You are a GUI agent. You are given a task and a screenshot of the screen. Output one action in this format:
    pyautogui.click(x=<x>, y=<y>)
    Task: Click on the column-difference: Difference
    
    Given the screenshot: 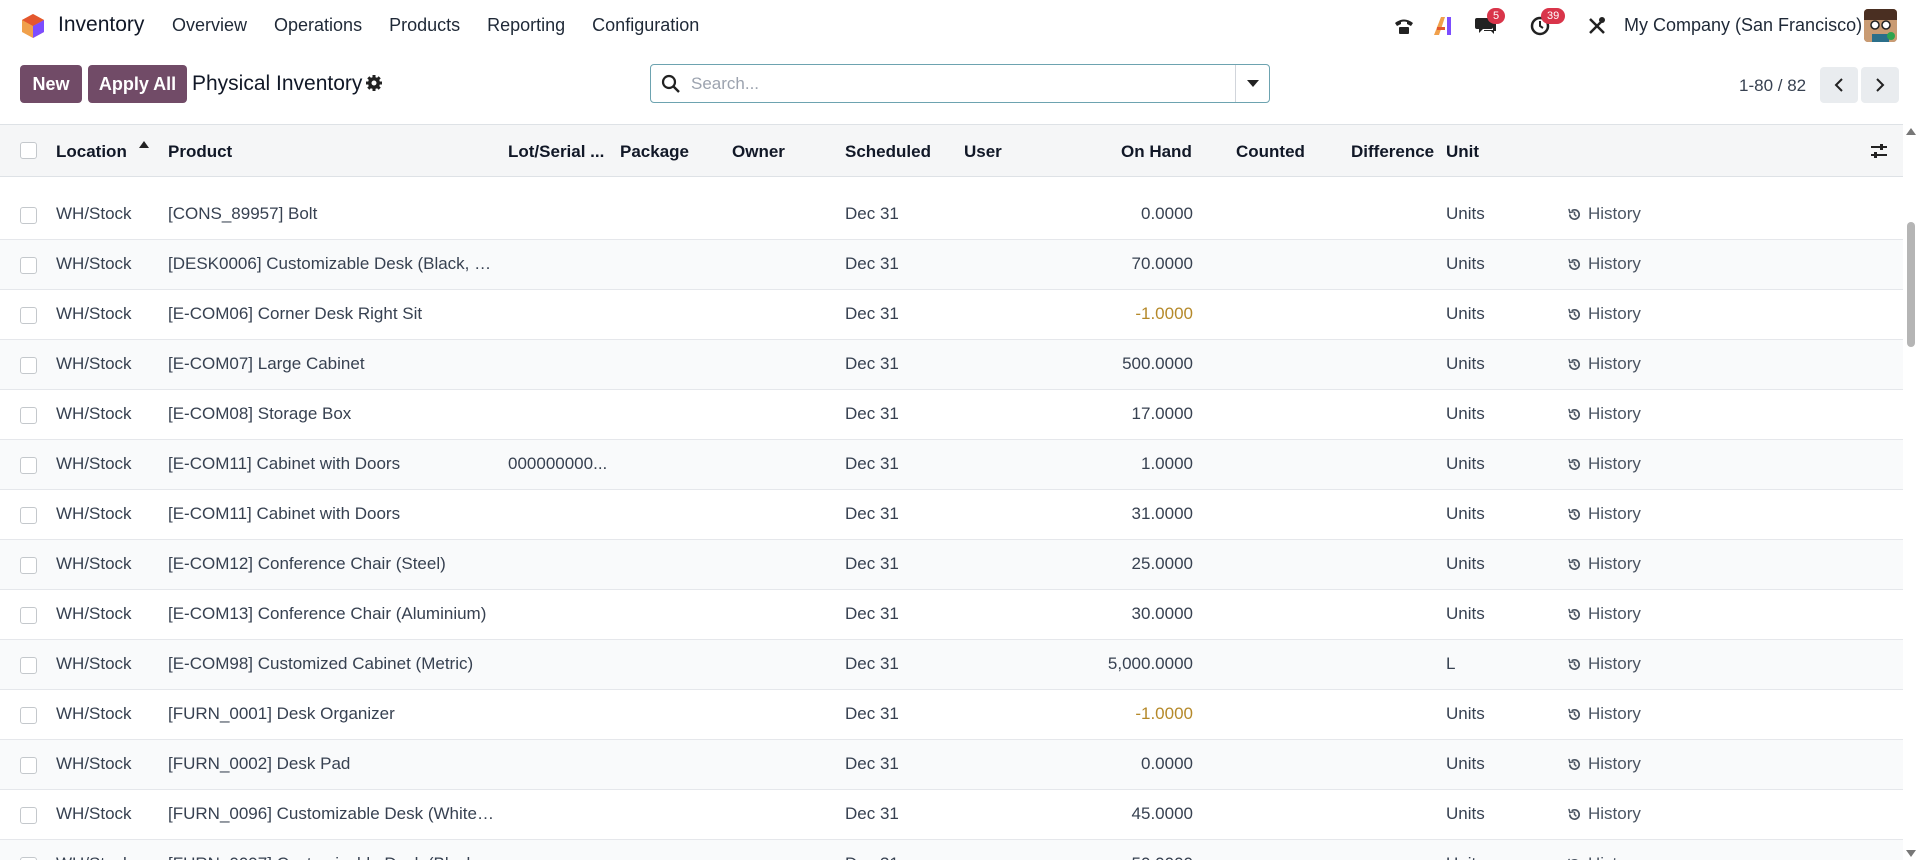 What is the action you would take?
    pyautogui.click(x=1392, y=152)
    